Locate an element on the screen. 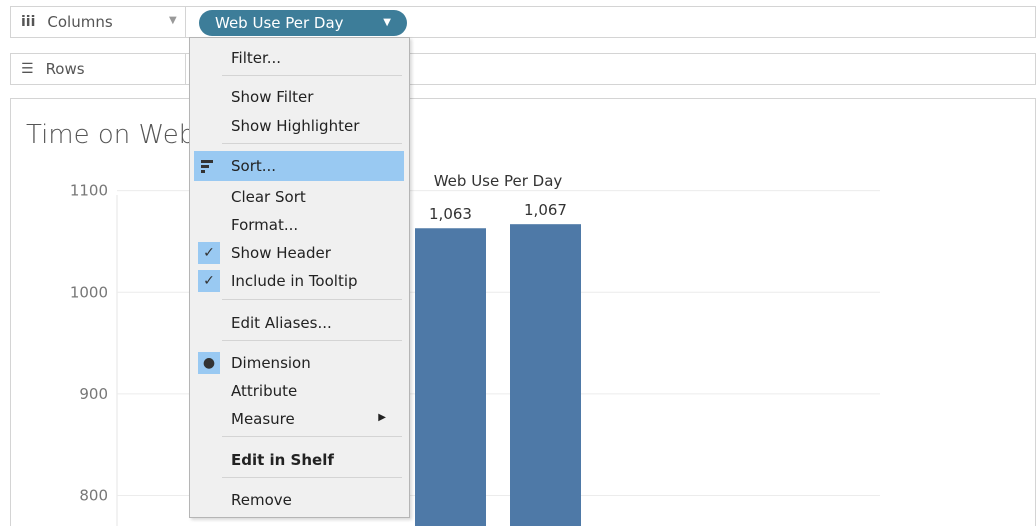 The image size is (1036, 526). menu-item-show-filter-label: Show Filter is located at coordinates (272, 97).